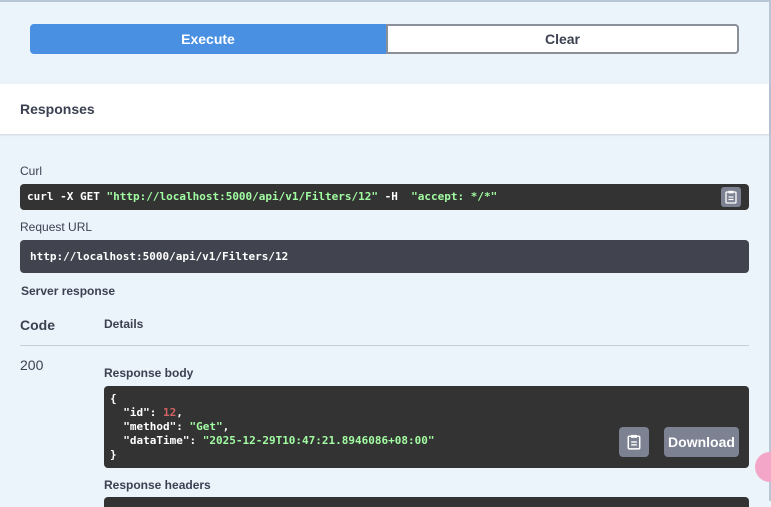 Image resolution: width=771 pixels, height=507 pixels. What do you see at coordinates (395, 196) in the screenshot?
I see `curl-flag: -H` at bounding box center [395, 196].